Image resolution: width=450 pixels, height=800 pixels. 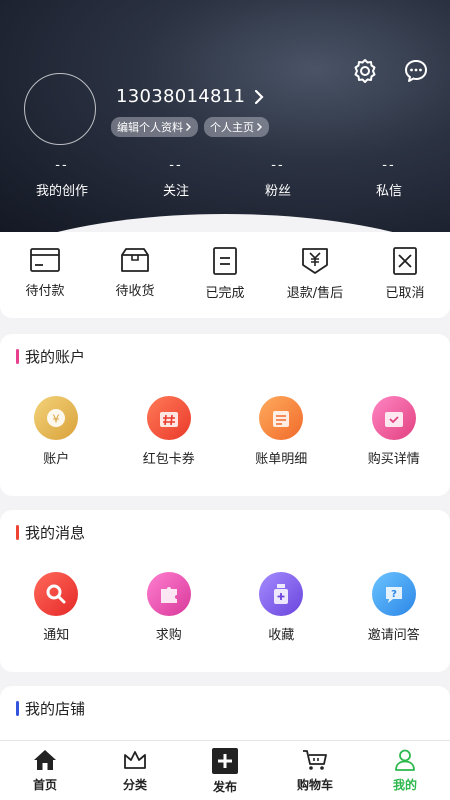 What do you see at coordinates (225, 293) in the screenshot?
I see `order-label: 已完成` at bounding box center [225, 293].